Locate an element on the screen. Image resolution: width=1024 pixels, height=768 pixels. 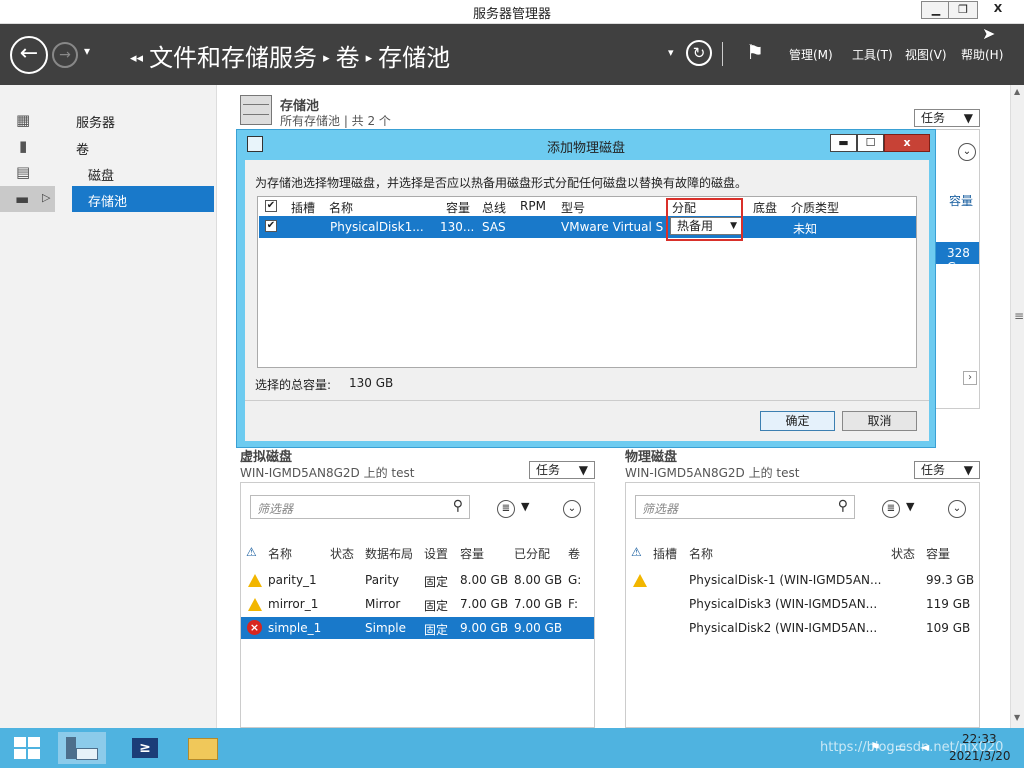
table-row: PhysicalDisk-1 (WIN-IGMD5AN... 99.3 GB is located at coordinates (802, 580).